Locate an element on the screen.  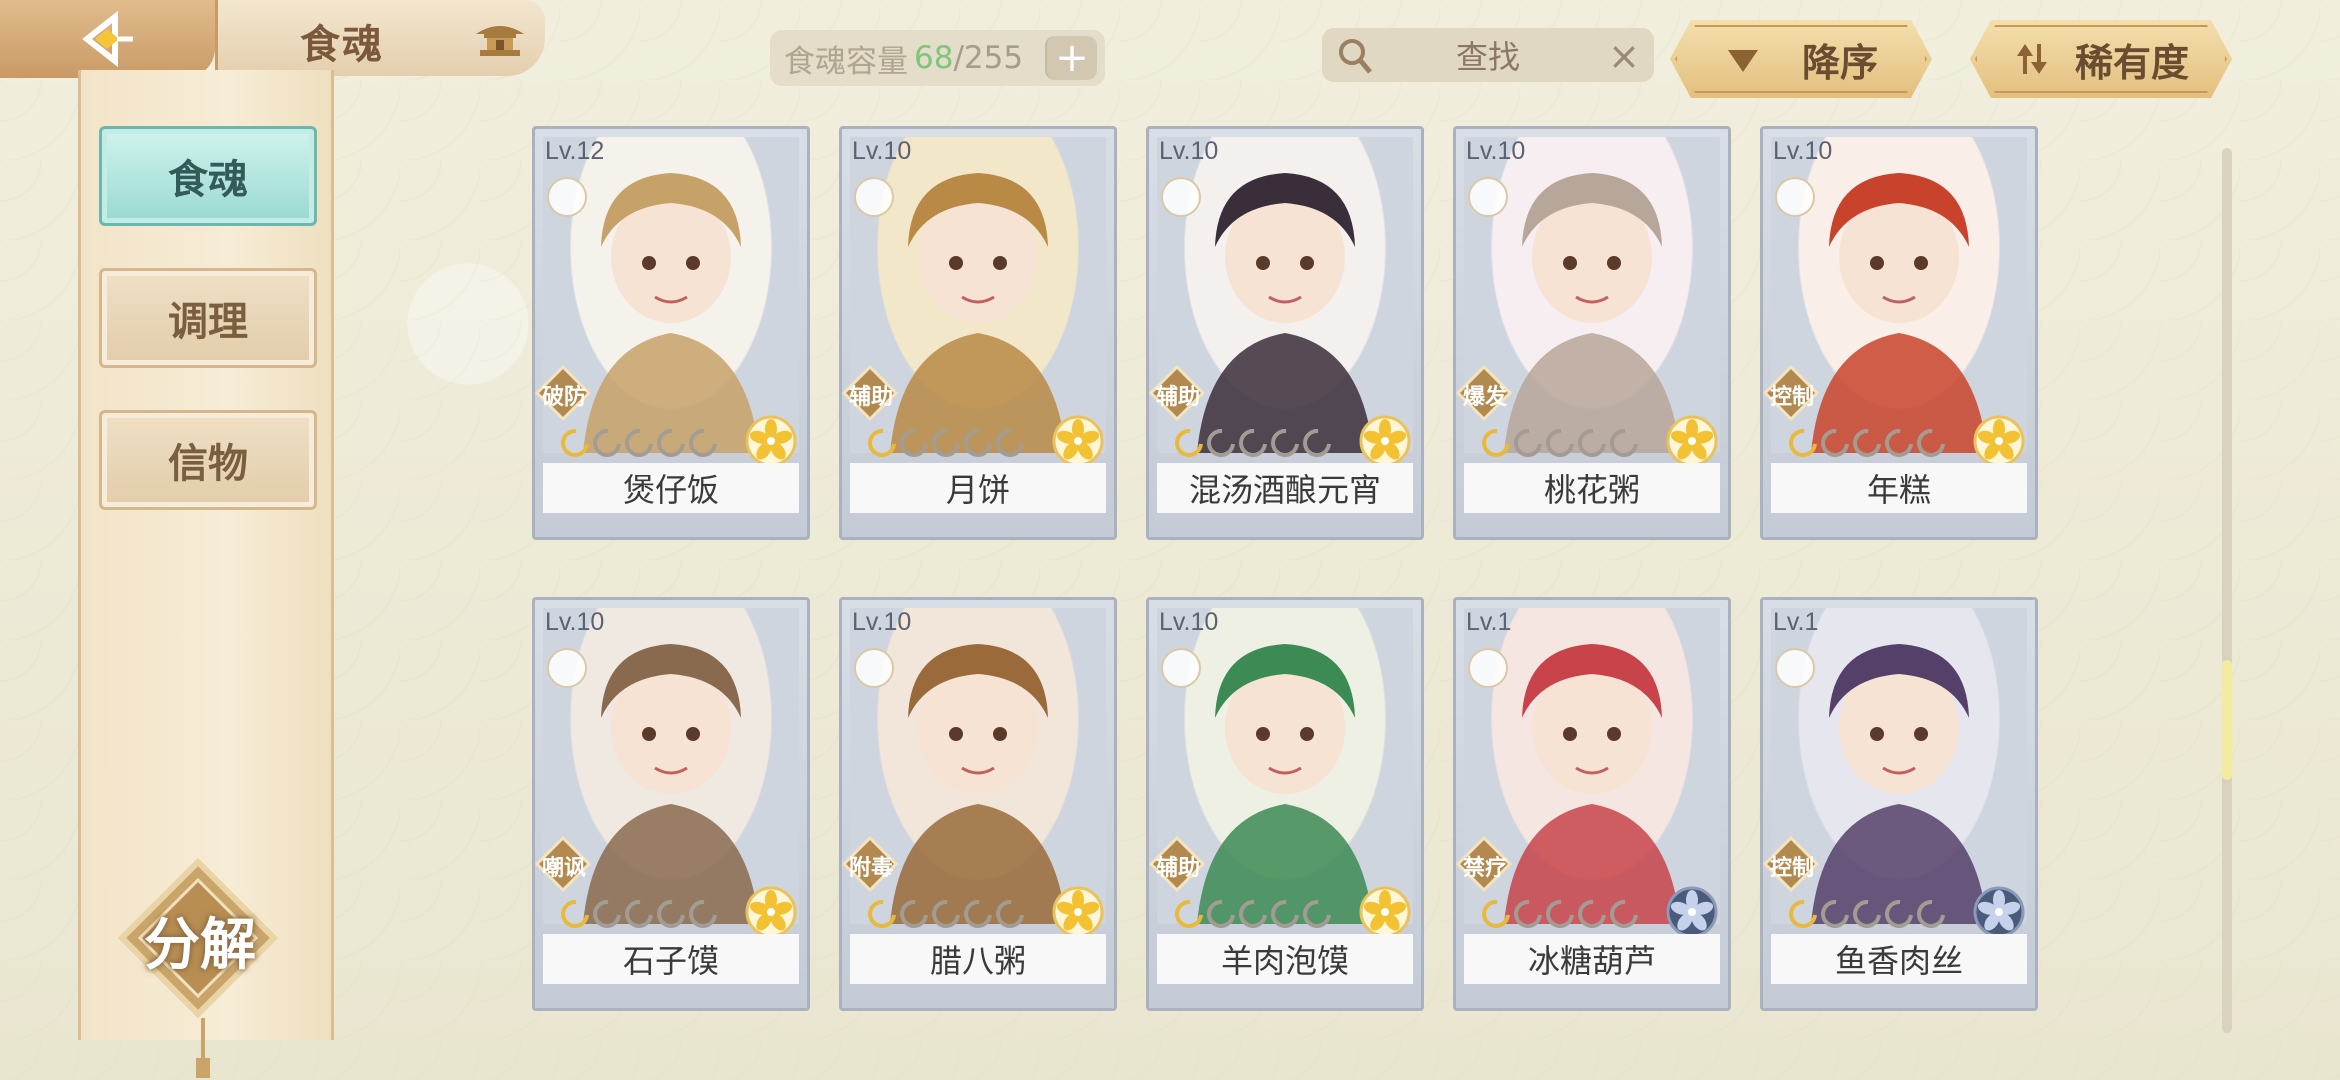
tab-food-soul: 食魂 is located at coordinates (208, 176).